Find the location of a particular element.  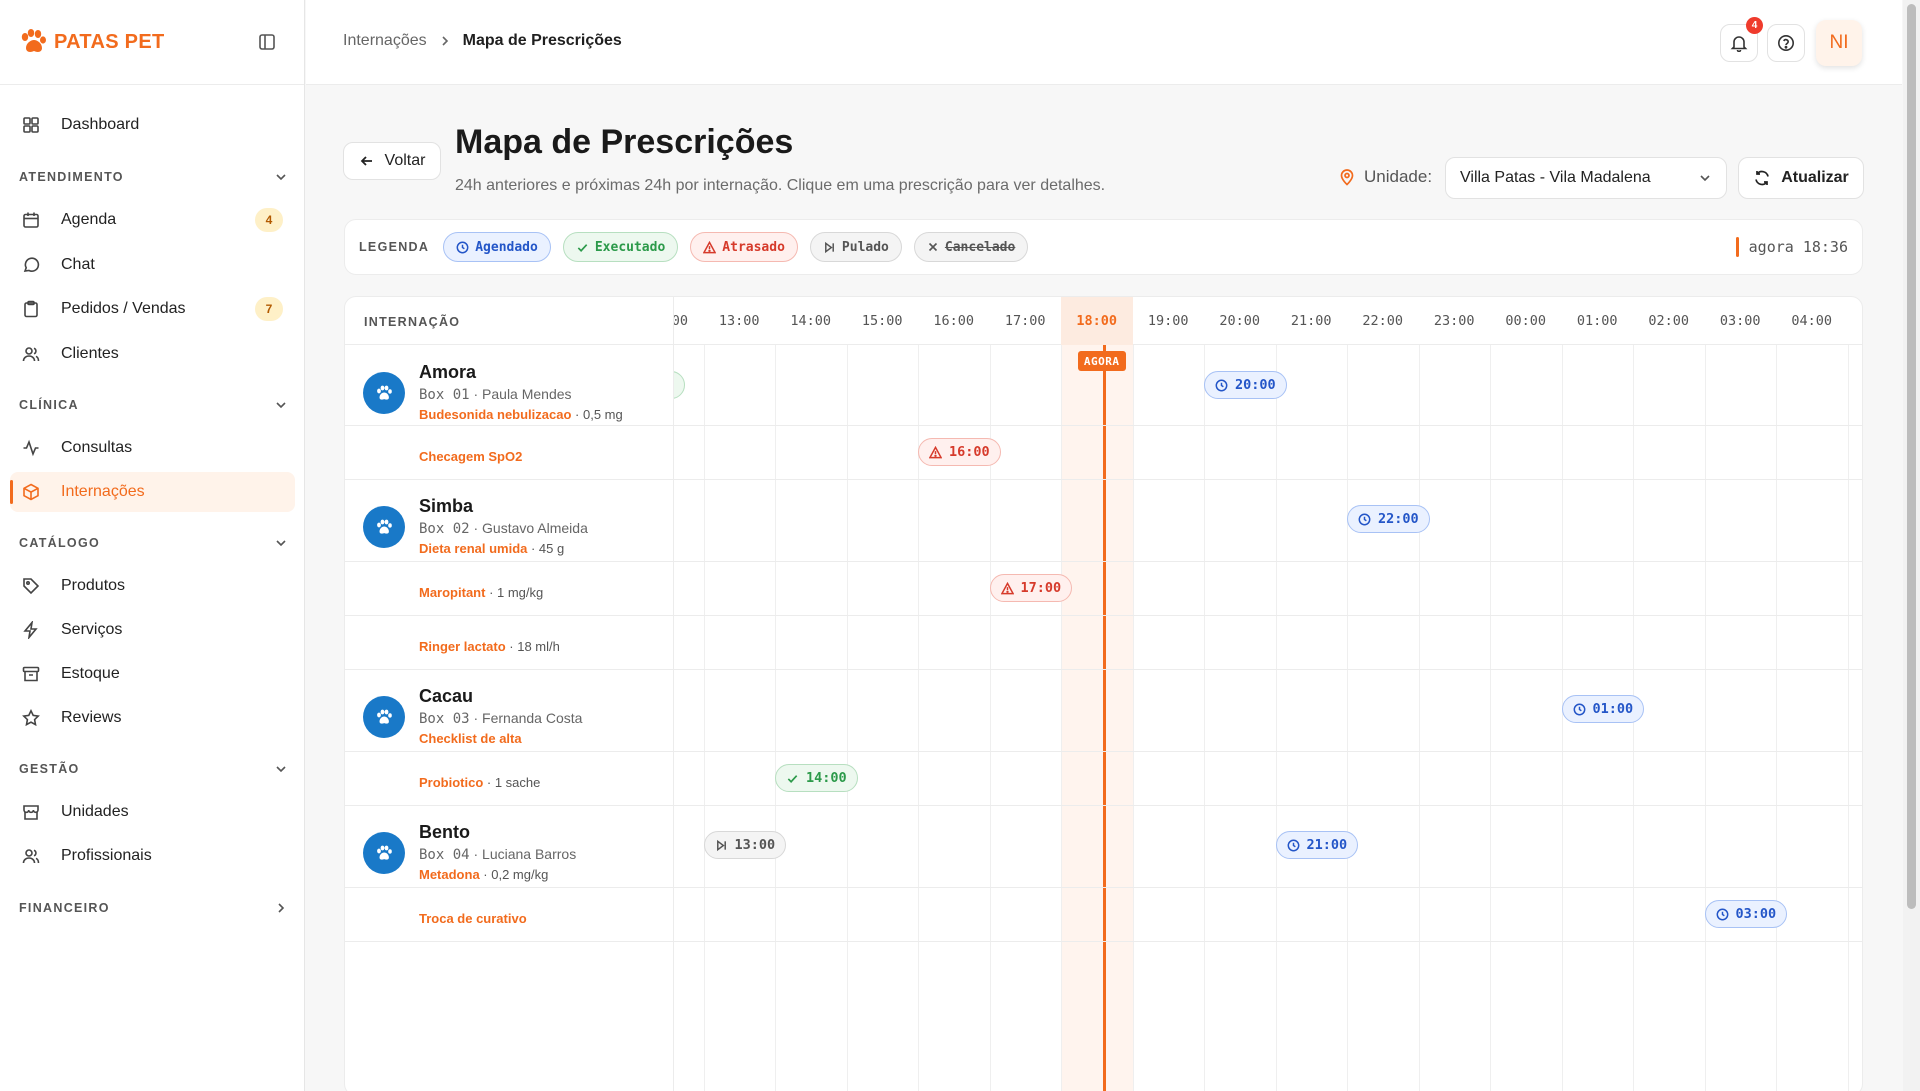

dose-pill-scheduled: 21:00 is located at coordinates (1317, 845).